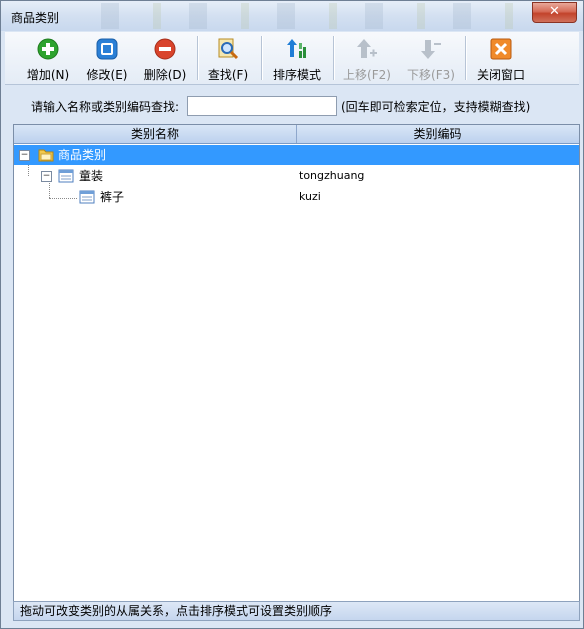 This screenshot has height=629, width=584. What do you see at coordinates (107, 75) in the screenshot?
I see `edit-button-label: 修改(E)` at bounding box center [107, 75].